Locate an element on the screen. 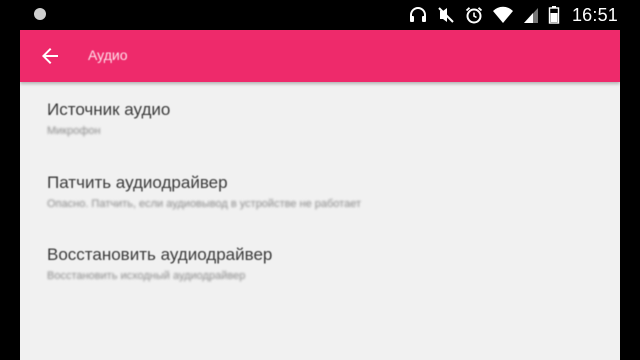 The width and height of the screenshot is (640, 360). status-icons: 16:51 is located at coordinates (513, 15).